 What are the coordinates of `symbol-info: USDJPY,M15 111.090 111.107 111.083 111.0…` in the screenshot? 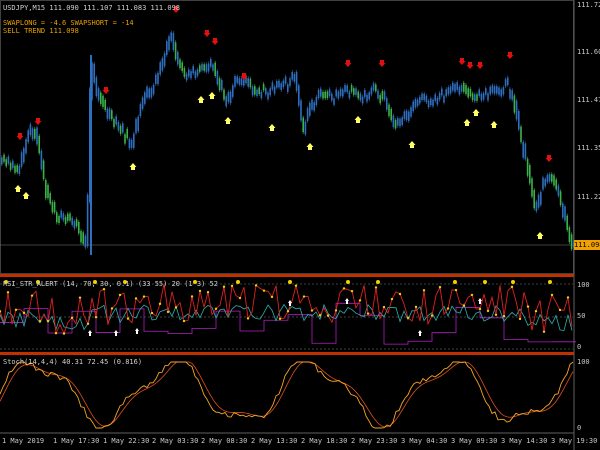 It's located at (92, 8).